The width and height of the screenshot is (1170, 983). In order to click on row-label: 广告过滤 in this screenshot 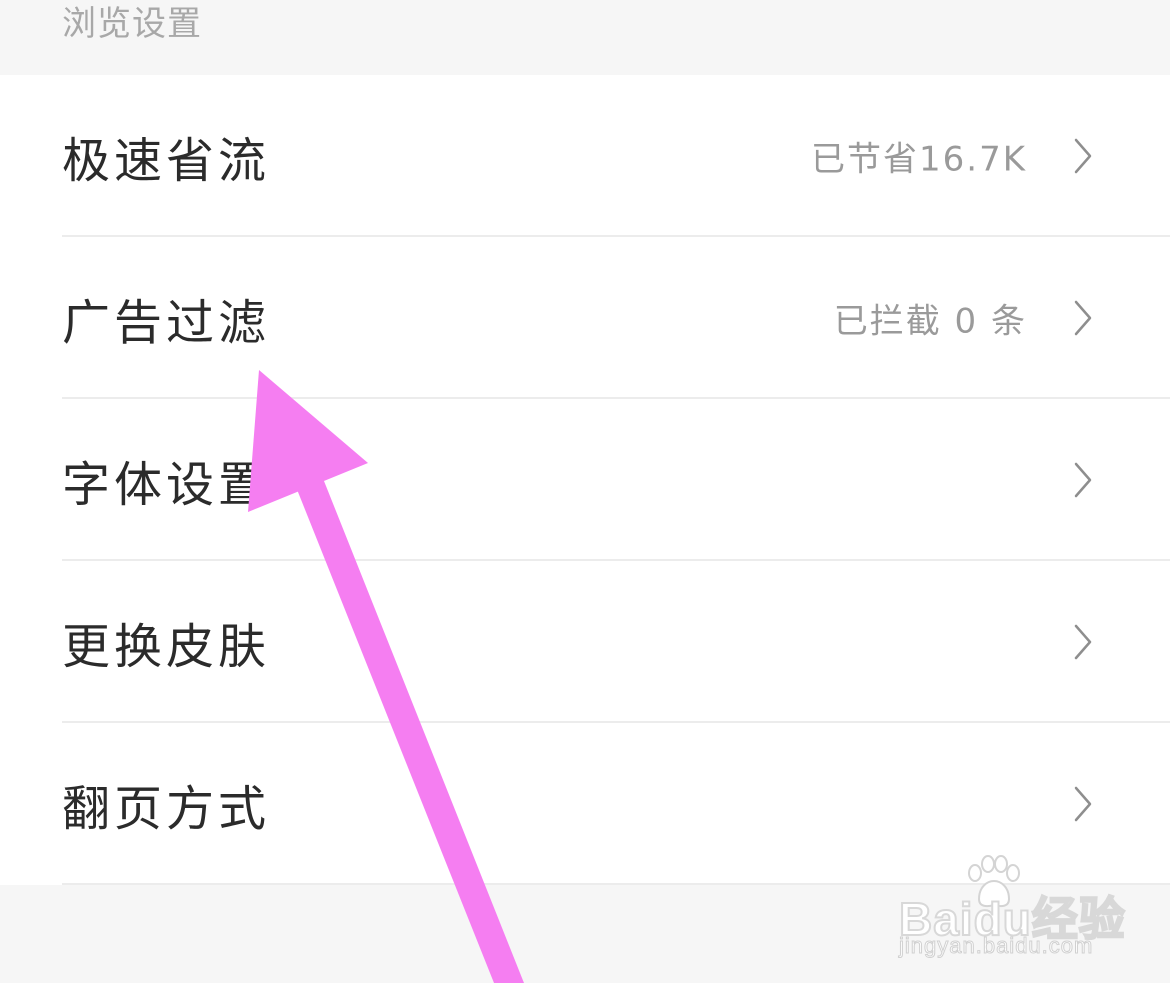, I will do `click(166, 323)`.